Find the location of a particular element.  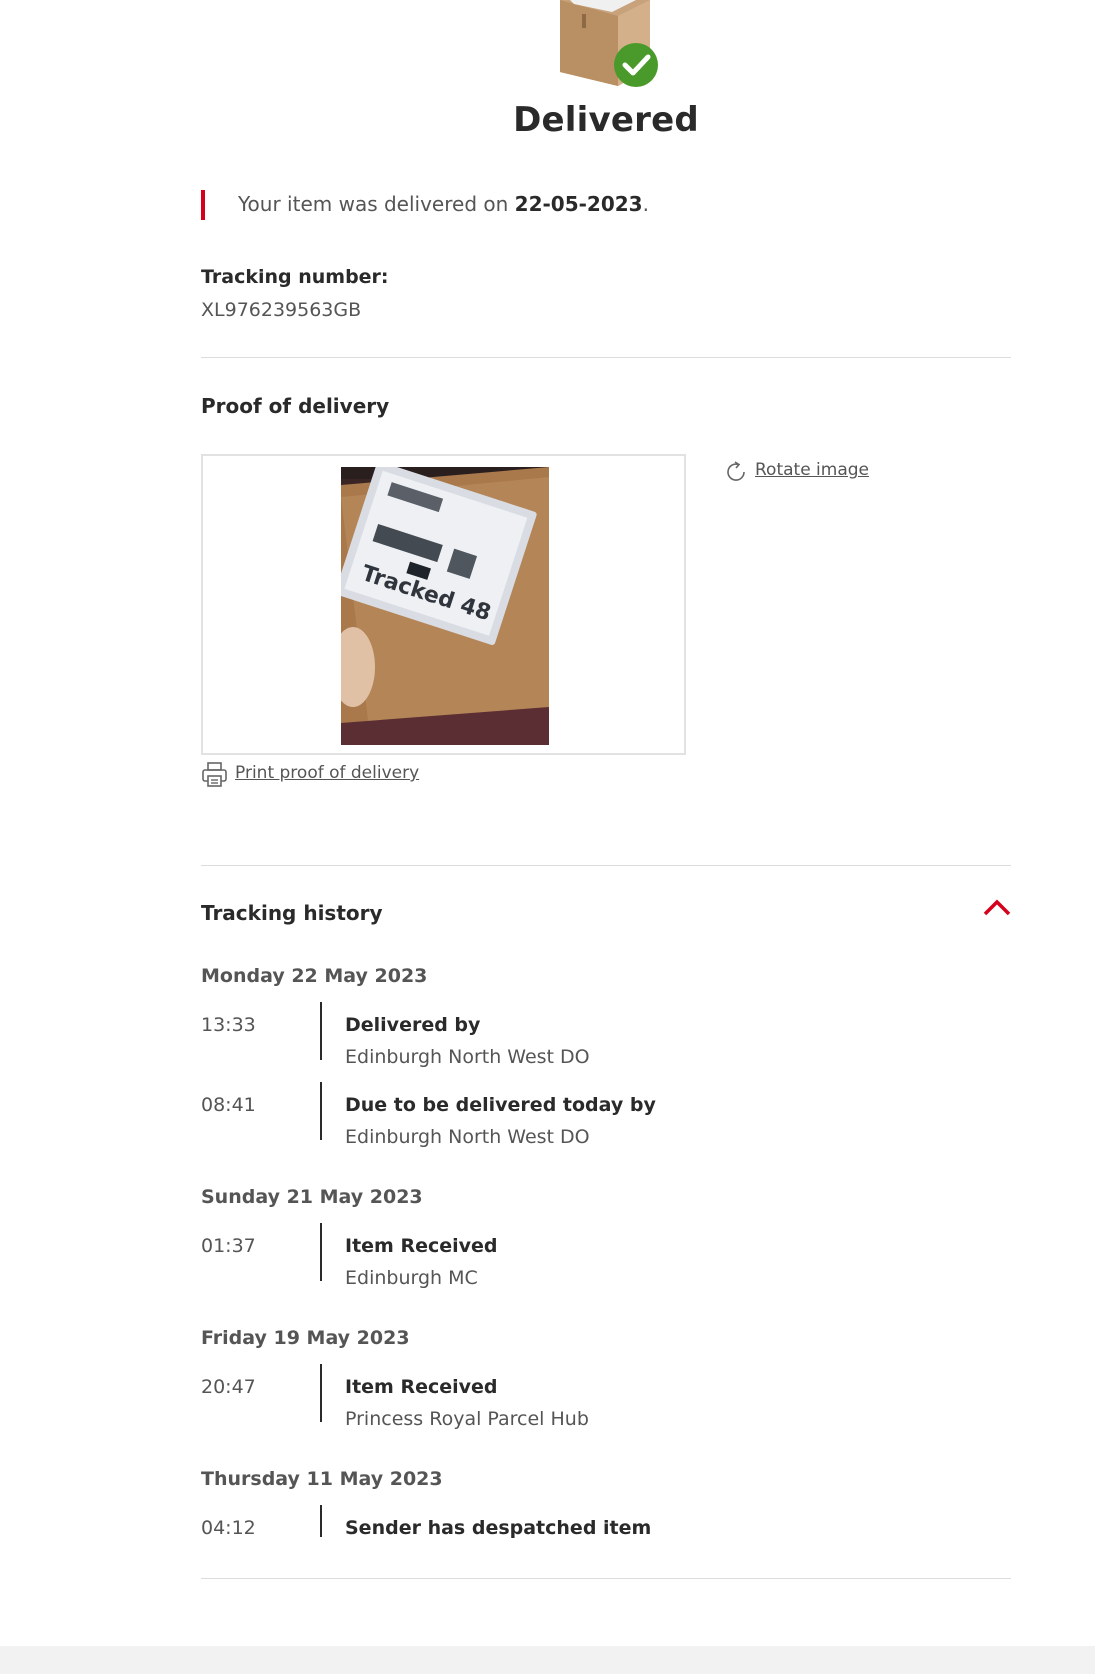

proof-image-frame: Tracked 48 is located at coordinates (443, 604).